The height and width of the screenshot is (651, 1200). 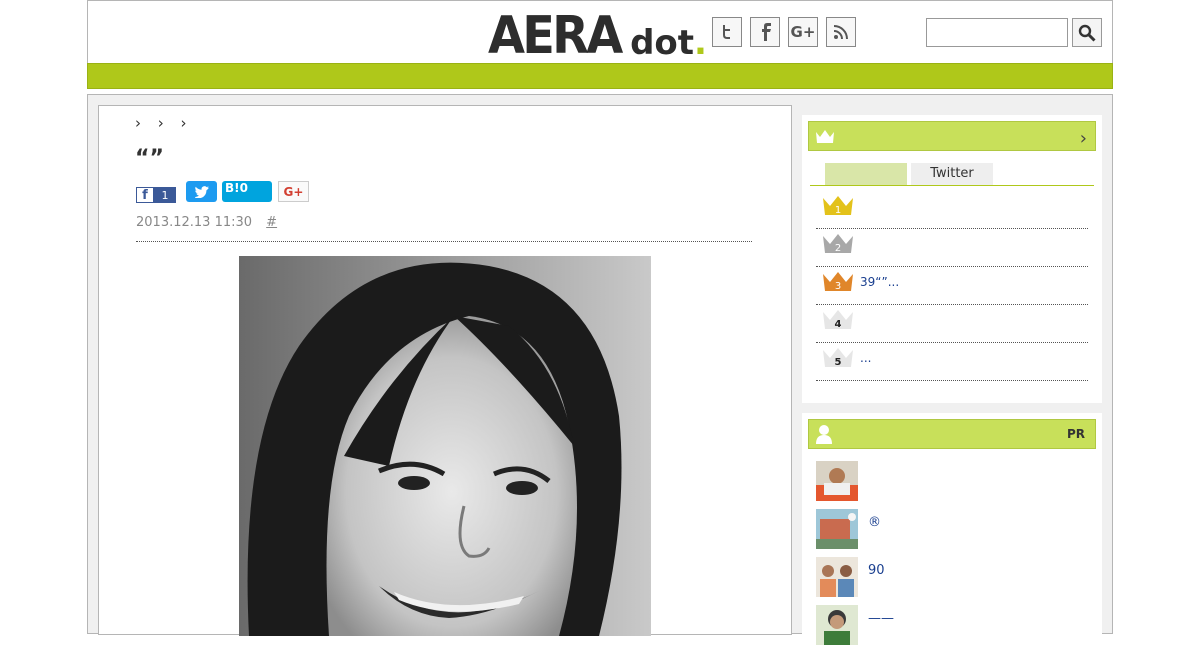 I want to click on tab-ranking-default, so click(x=866, y=174).